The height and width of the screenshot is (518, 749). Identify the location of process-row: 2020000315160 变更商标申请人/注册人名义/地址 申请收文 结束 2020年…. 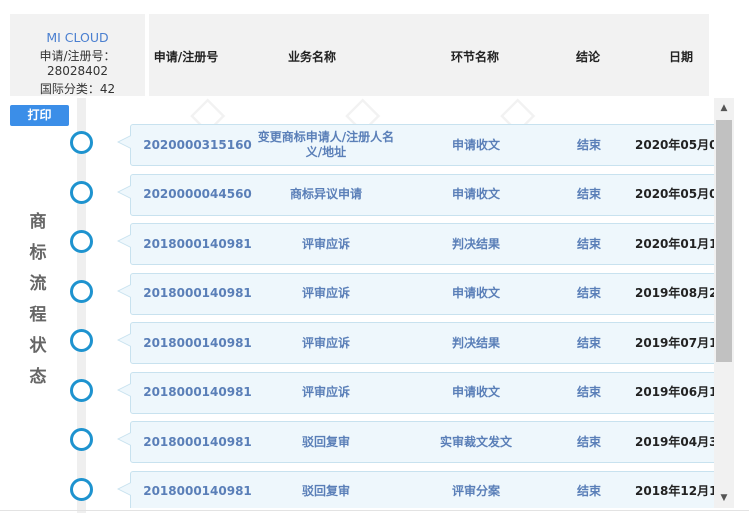
(374, 145).